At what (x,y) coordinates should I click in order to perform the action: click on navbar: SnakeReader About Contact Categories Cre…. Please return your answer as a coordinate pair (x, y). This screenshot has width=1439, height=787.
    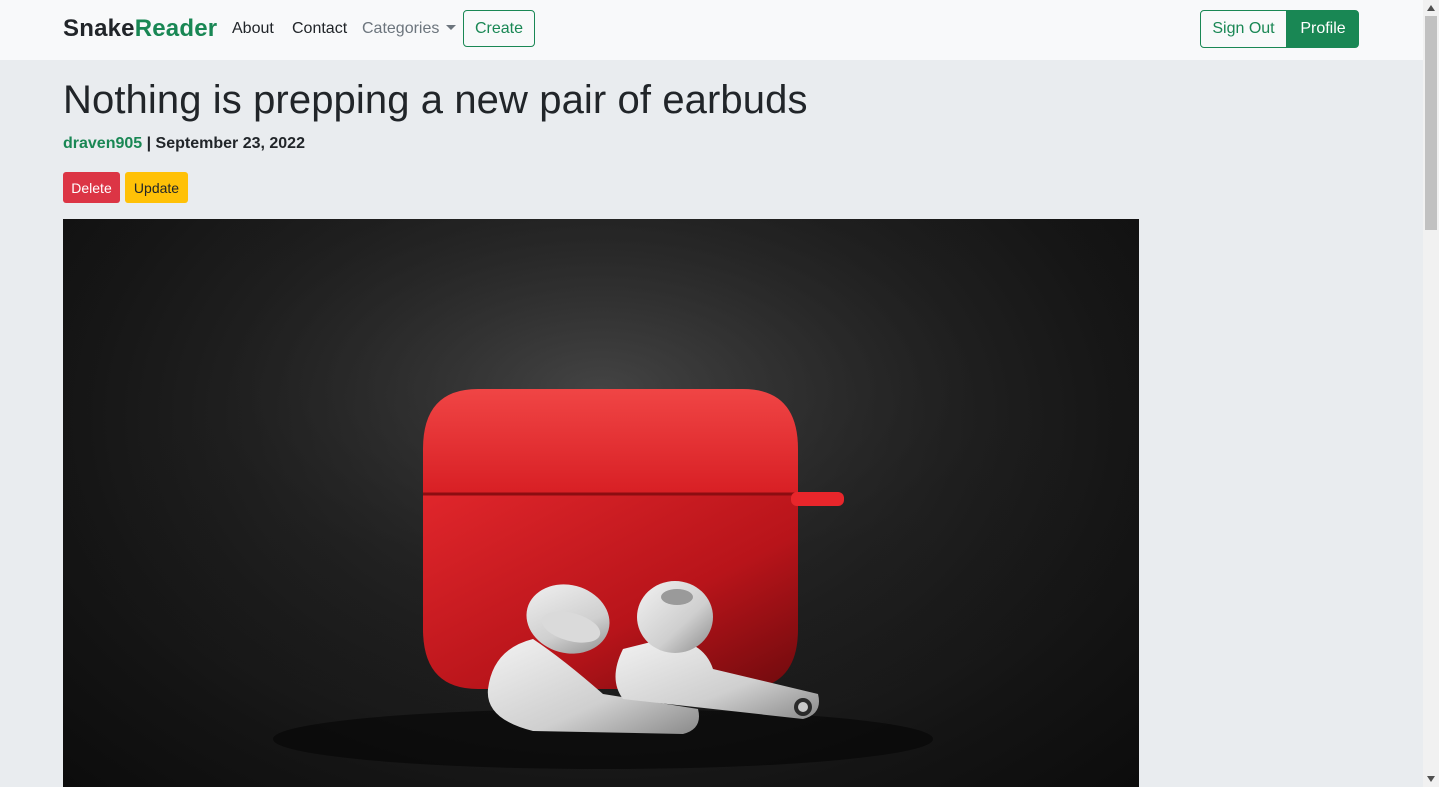
    Looking at the image, I should click on (711, 30).